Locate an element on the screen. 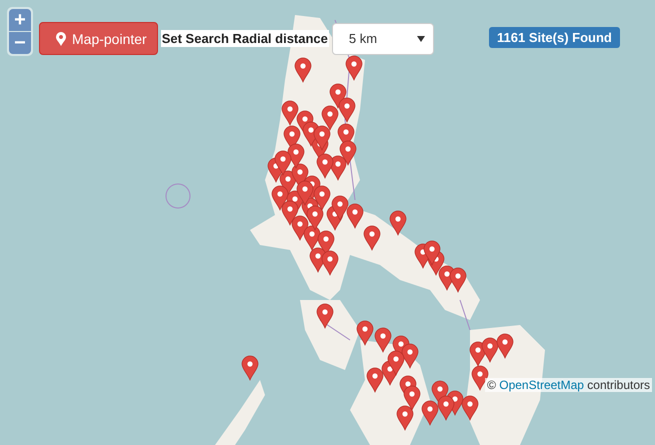  zoom-out-button: − is located at coordinates (20, 43).